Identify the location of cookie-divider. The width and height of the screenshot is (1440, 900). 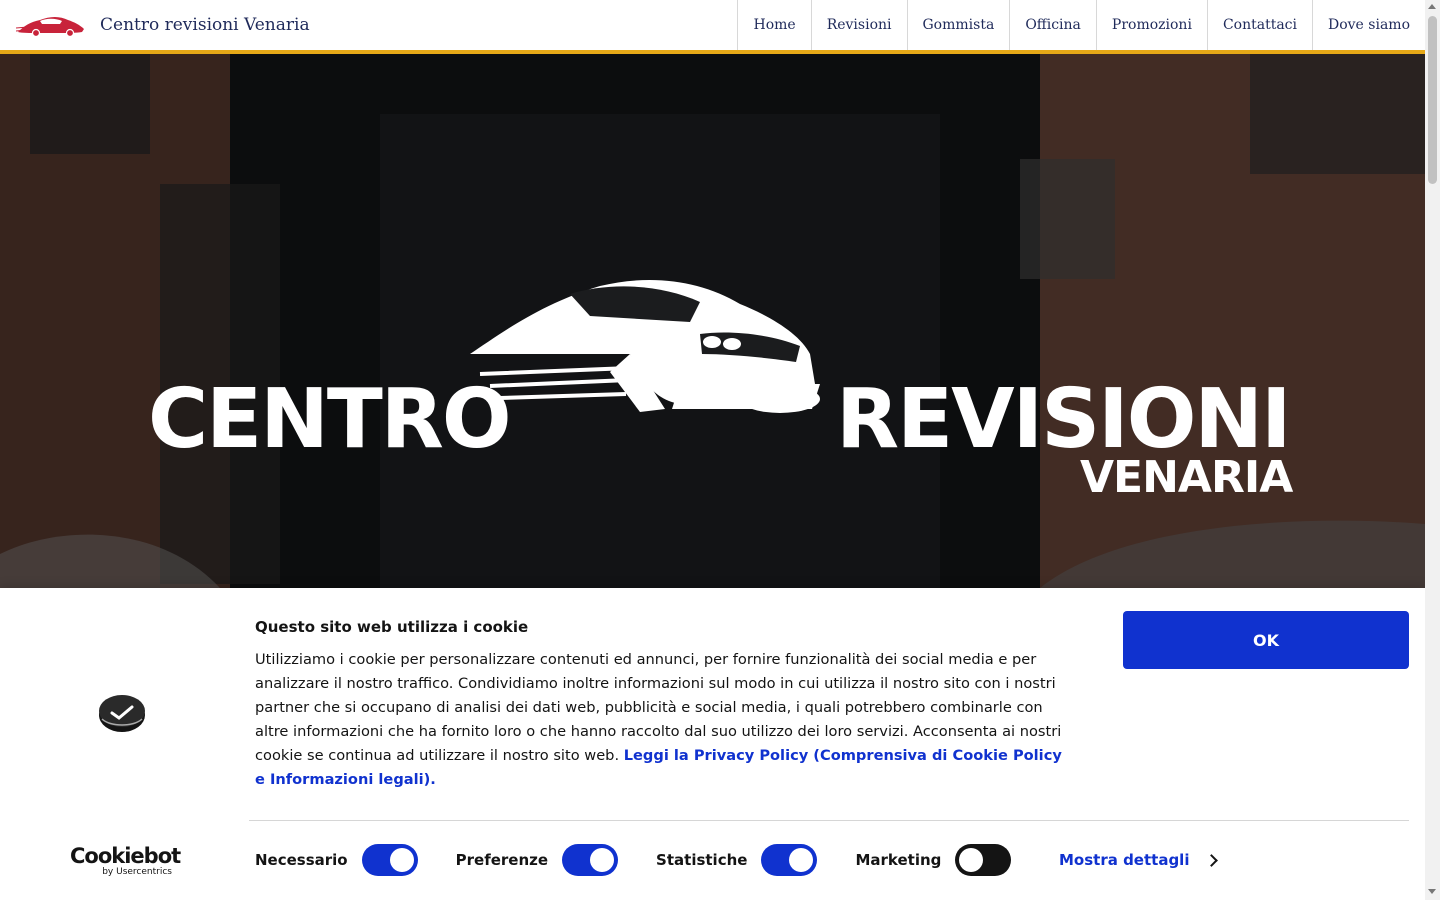
(829, 820).